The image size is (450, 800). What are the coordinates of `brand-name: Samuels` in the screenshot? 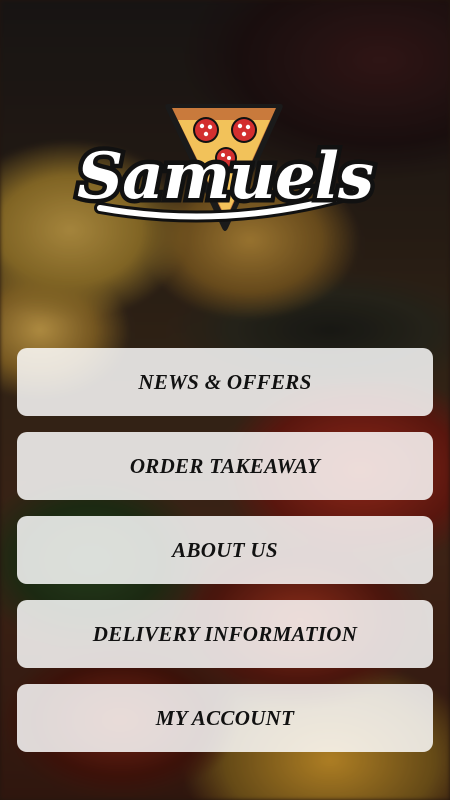 It's located at (225, 176).